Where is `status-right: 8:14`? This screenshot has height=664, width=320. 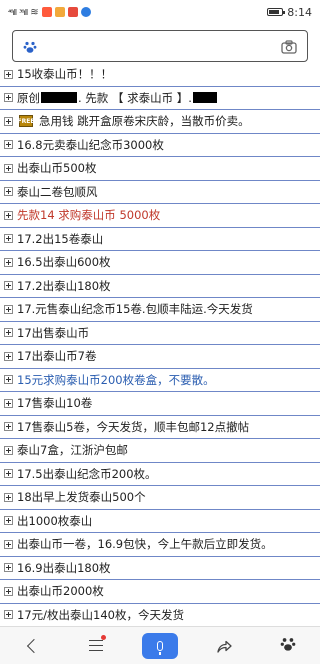
status-right: 8:14 is located at coordinates (289, 12).